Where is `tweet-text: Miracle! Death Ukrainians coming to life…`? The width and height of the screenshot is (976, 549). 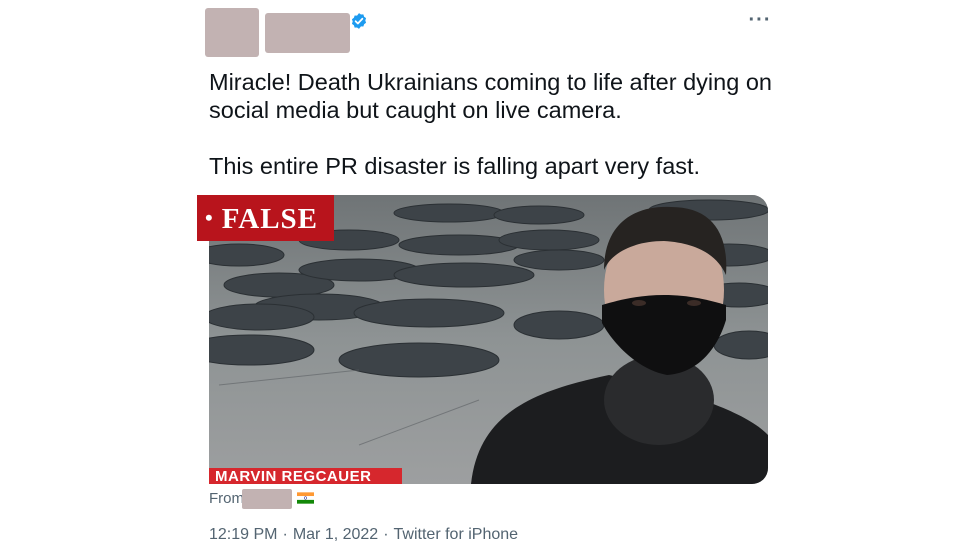 tweet-text: Miracle! Death Ukrainians coming to life… is located at coordinates (490, 124).